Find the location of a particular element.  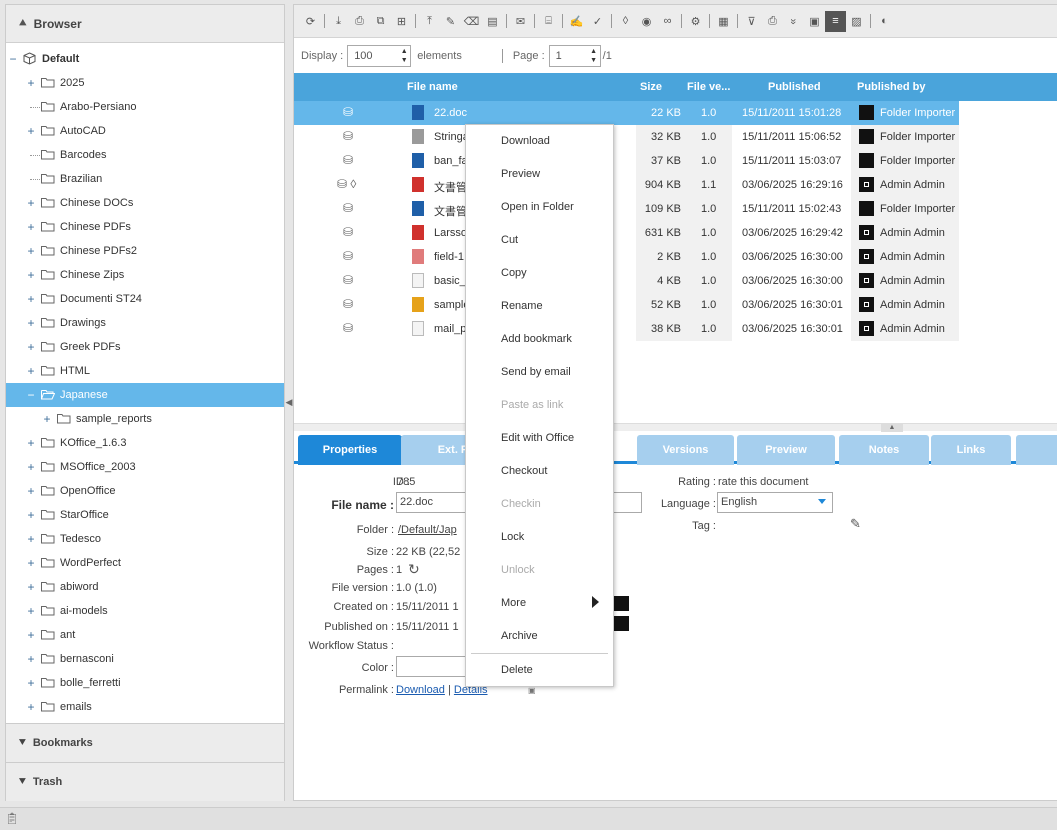

browser-panel-header: ⯅ Browser is located at coordinates (145, 24).